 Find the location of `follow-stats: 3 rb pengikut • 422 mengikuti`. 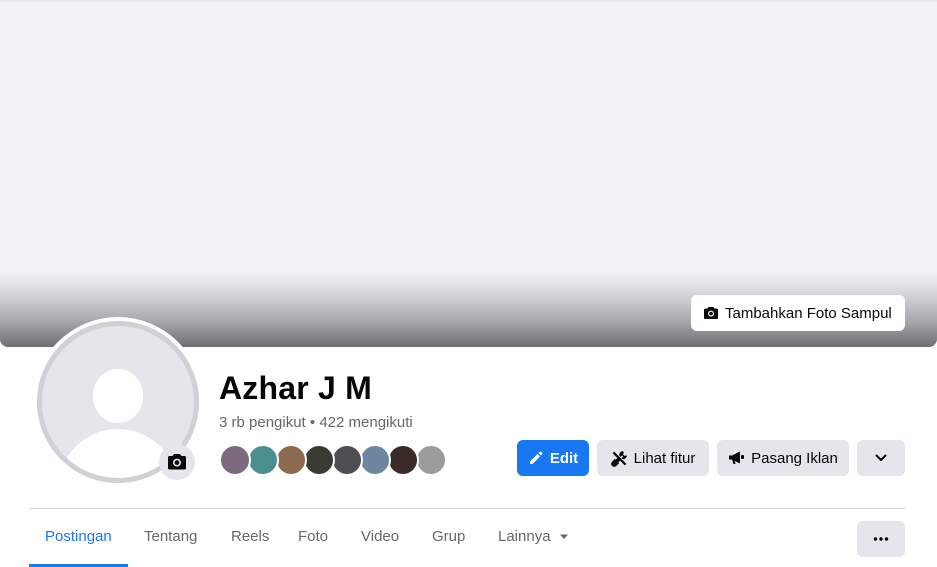

follow-stats: 3 rb pengikut • 422 mengikuti is located at coordinates (316, 422).